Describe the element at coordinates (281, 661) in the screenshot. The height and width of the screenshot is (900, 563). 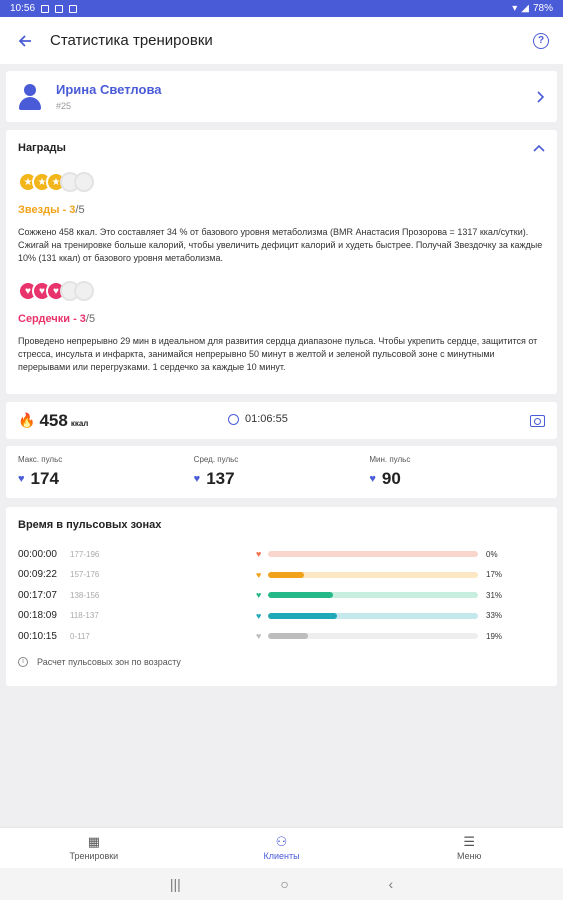
I see `zones-note: i Расчет пульсовых зон по возрасту` at that location.